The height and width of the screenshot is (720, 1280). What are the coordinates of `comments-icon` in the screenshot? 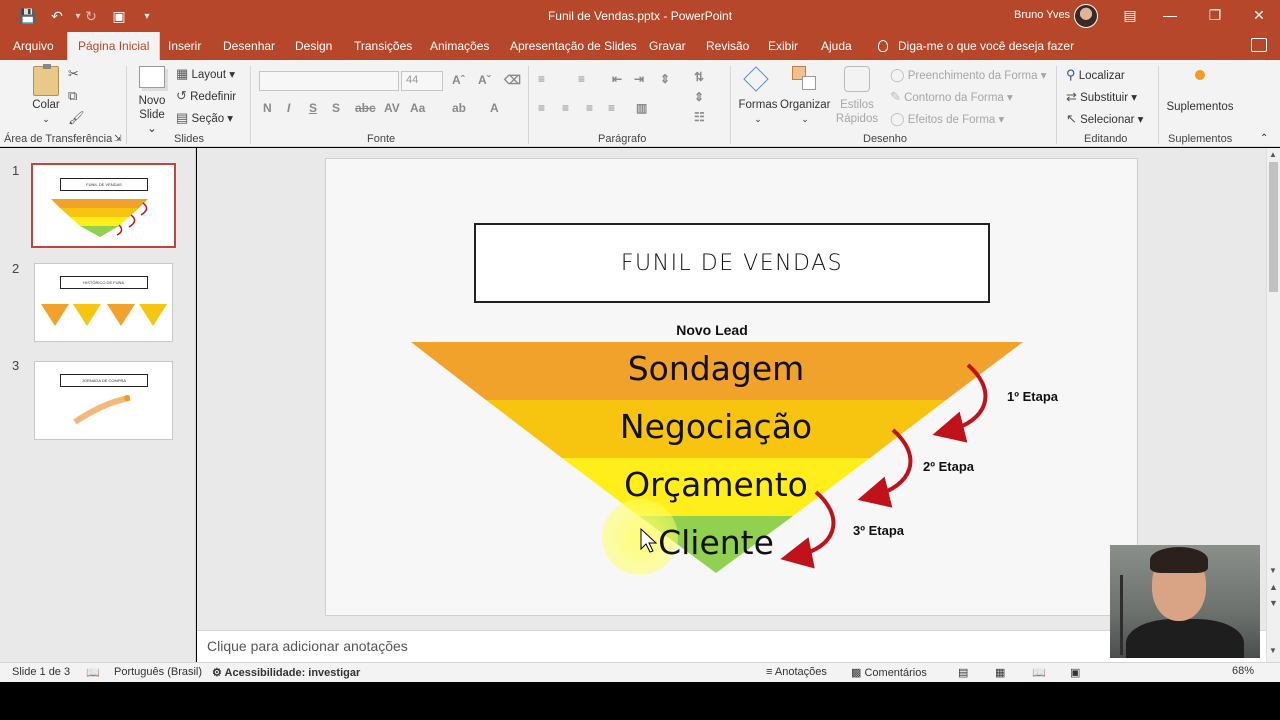 It's located at (1259, 45).